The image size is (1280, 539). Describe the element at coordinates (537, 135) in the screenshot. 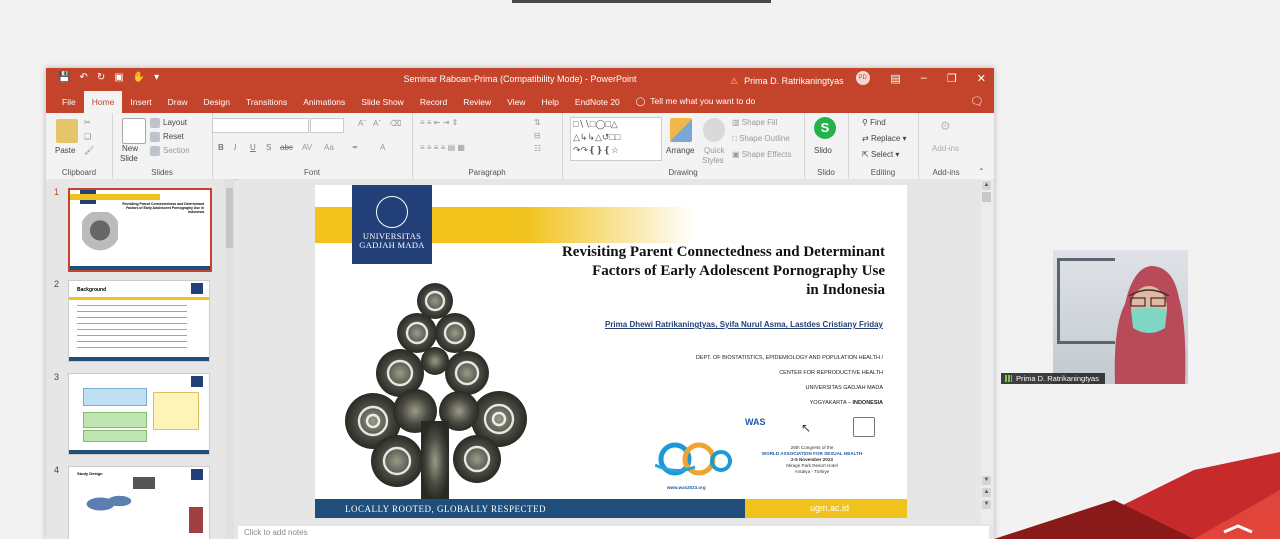

I see `align-text-icon: ⊟` at that location.